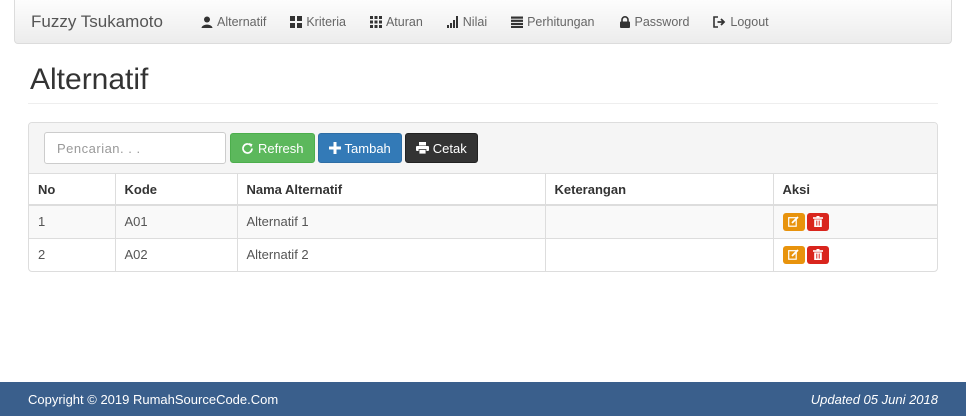 Image resolution: width=966 pixels, height=416 pixels. What do you see at coordinates (624, 21) in the screenshot?
I see `lock-icon` at bounding box center [624, 21].